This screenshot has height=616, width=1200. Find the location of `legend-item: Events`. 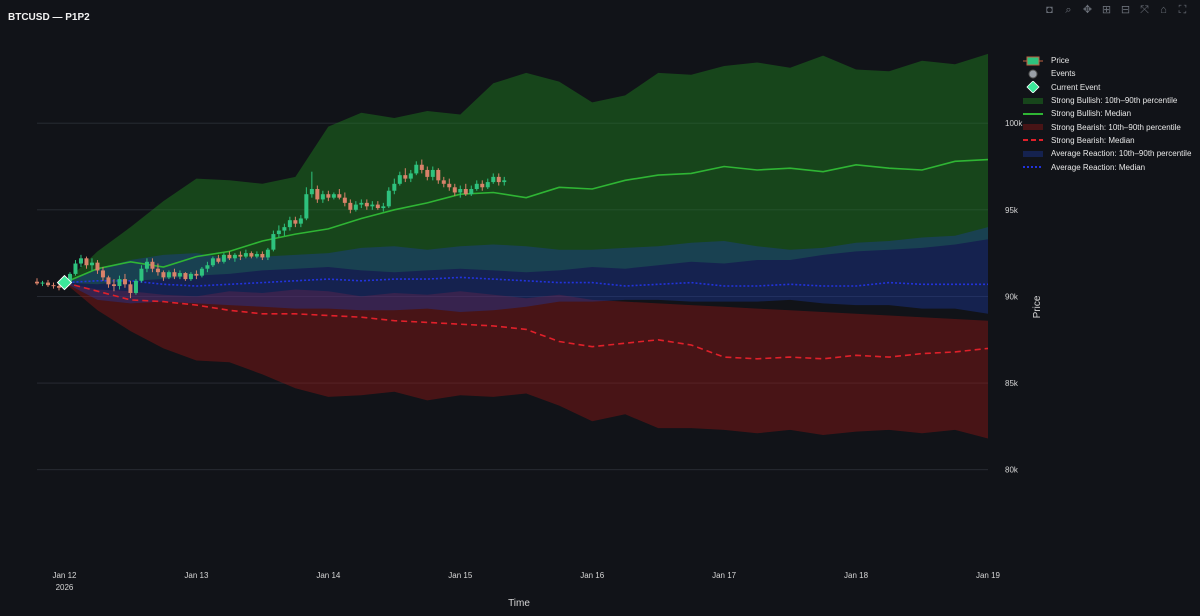

legend-item: Events is located at coordinates (1106, 73).